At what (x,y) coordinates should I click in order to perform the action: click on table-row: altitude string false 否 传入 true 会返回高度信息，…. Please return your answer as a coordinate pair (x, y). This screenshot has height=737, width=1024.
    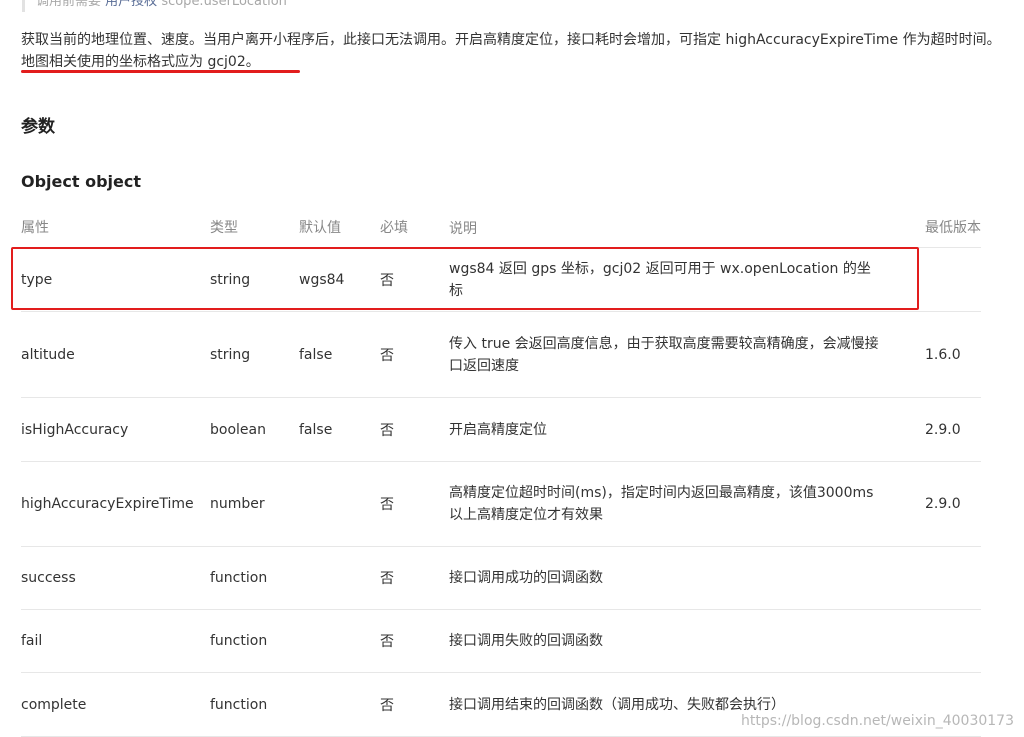
    Looking at the image, I should click on (501, 355).